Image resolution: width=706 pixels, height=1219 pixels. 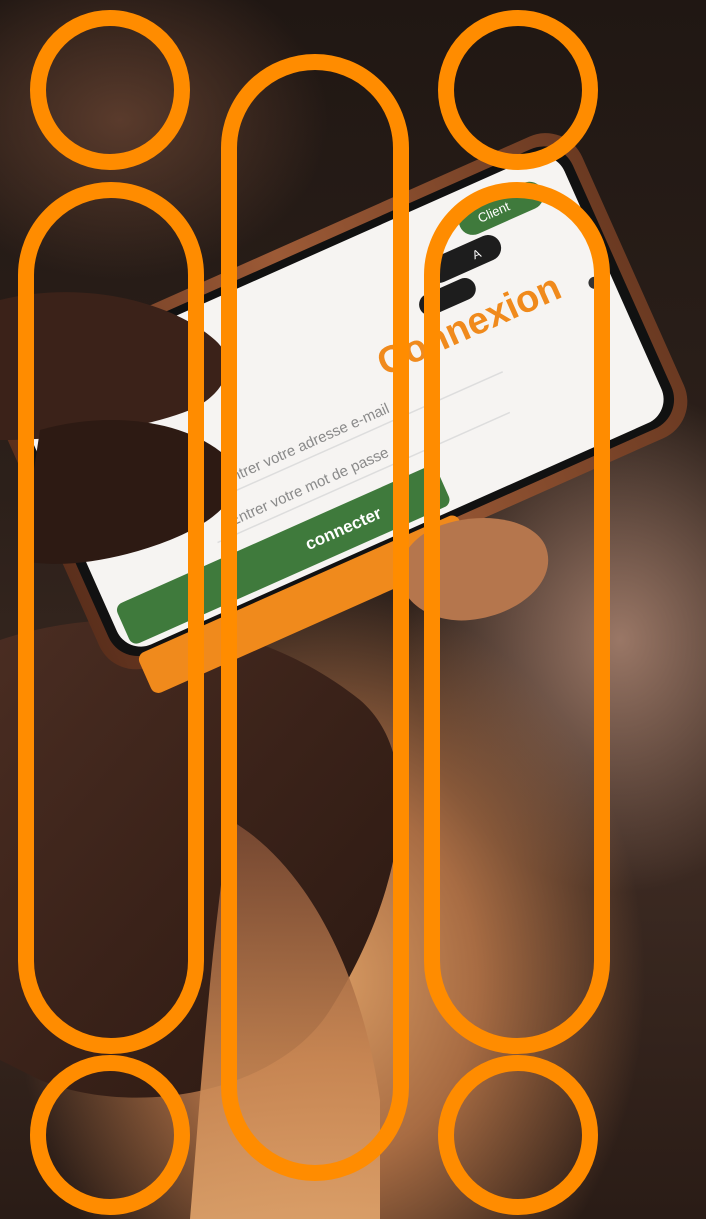 What do you see at coordinates (518, 1135) in the screenshot?
I see `ring-bottom-right` at bounding box center [518, 1135].